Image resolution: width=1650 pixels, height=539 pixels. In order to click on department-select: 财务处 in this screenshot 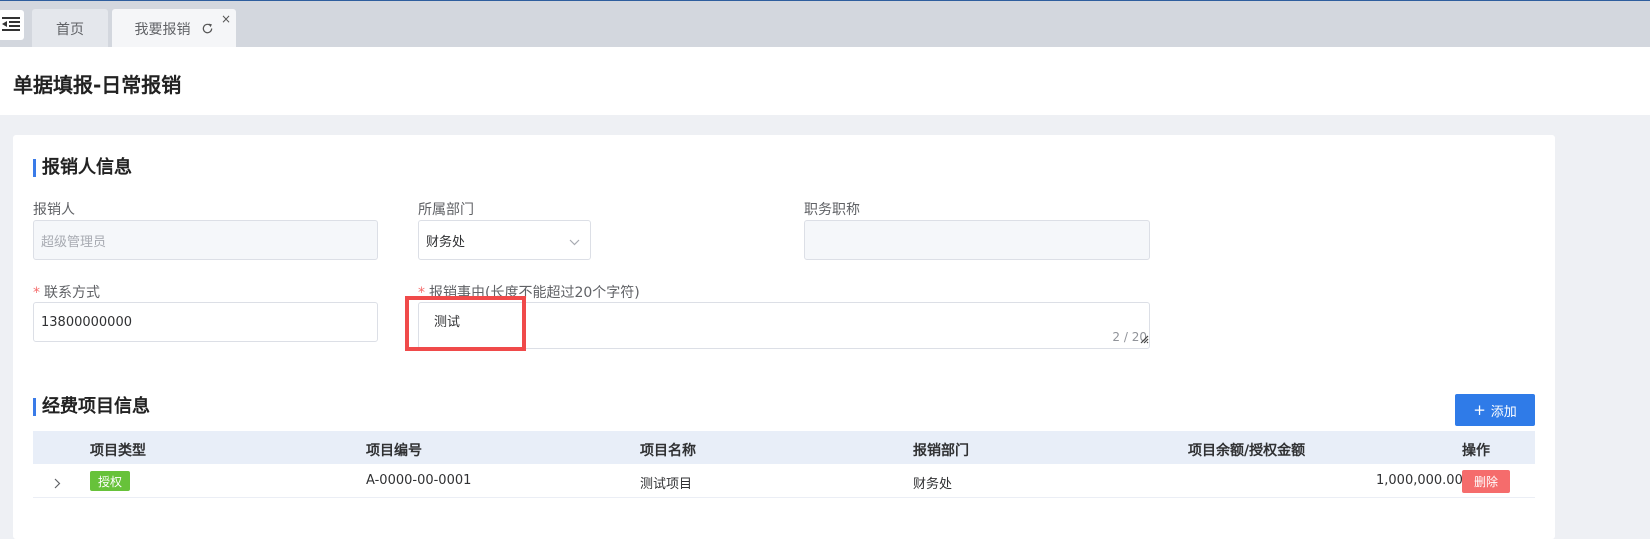, I will do `click(504, 240)`.